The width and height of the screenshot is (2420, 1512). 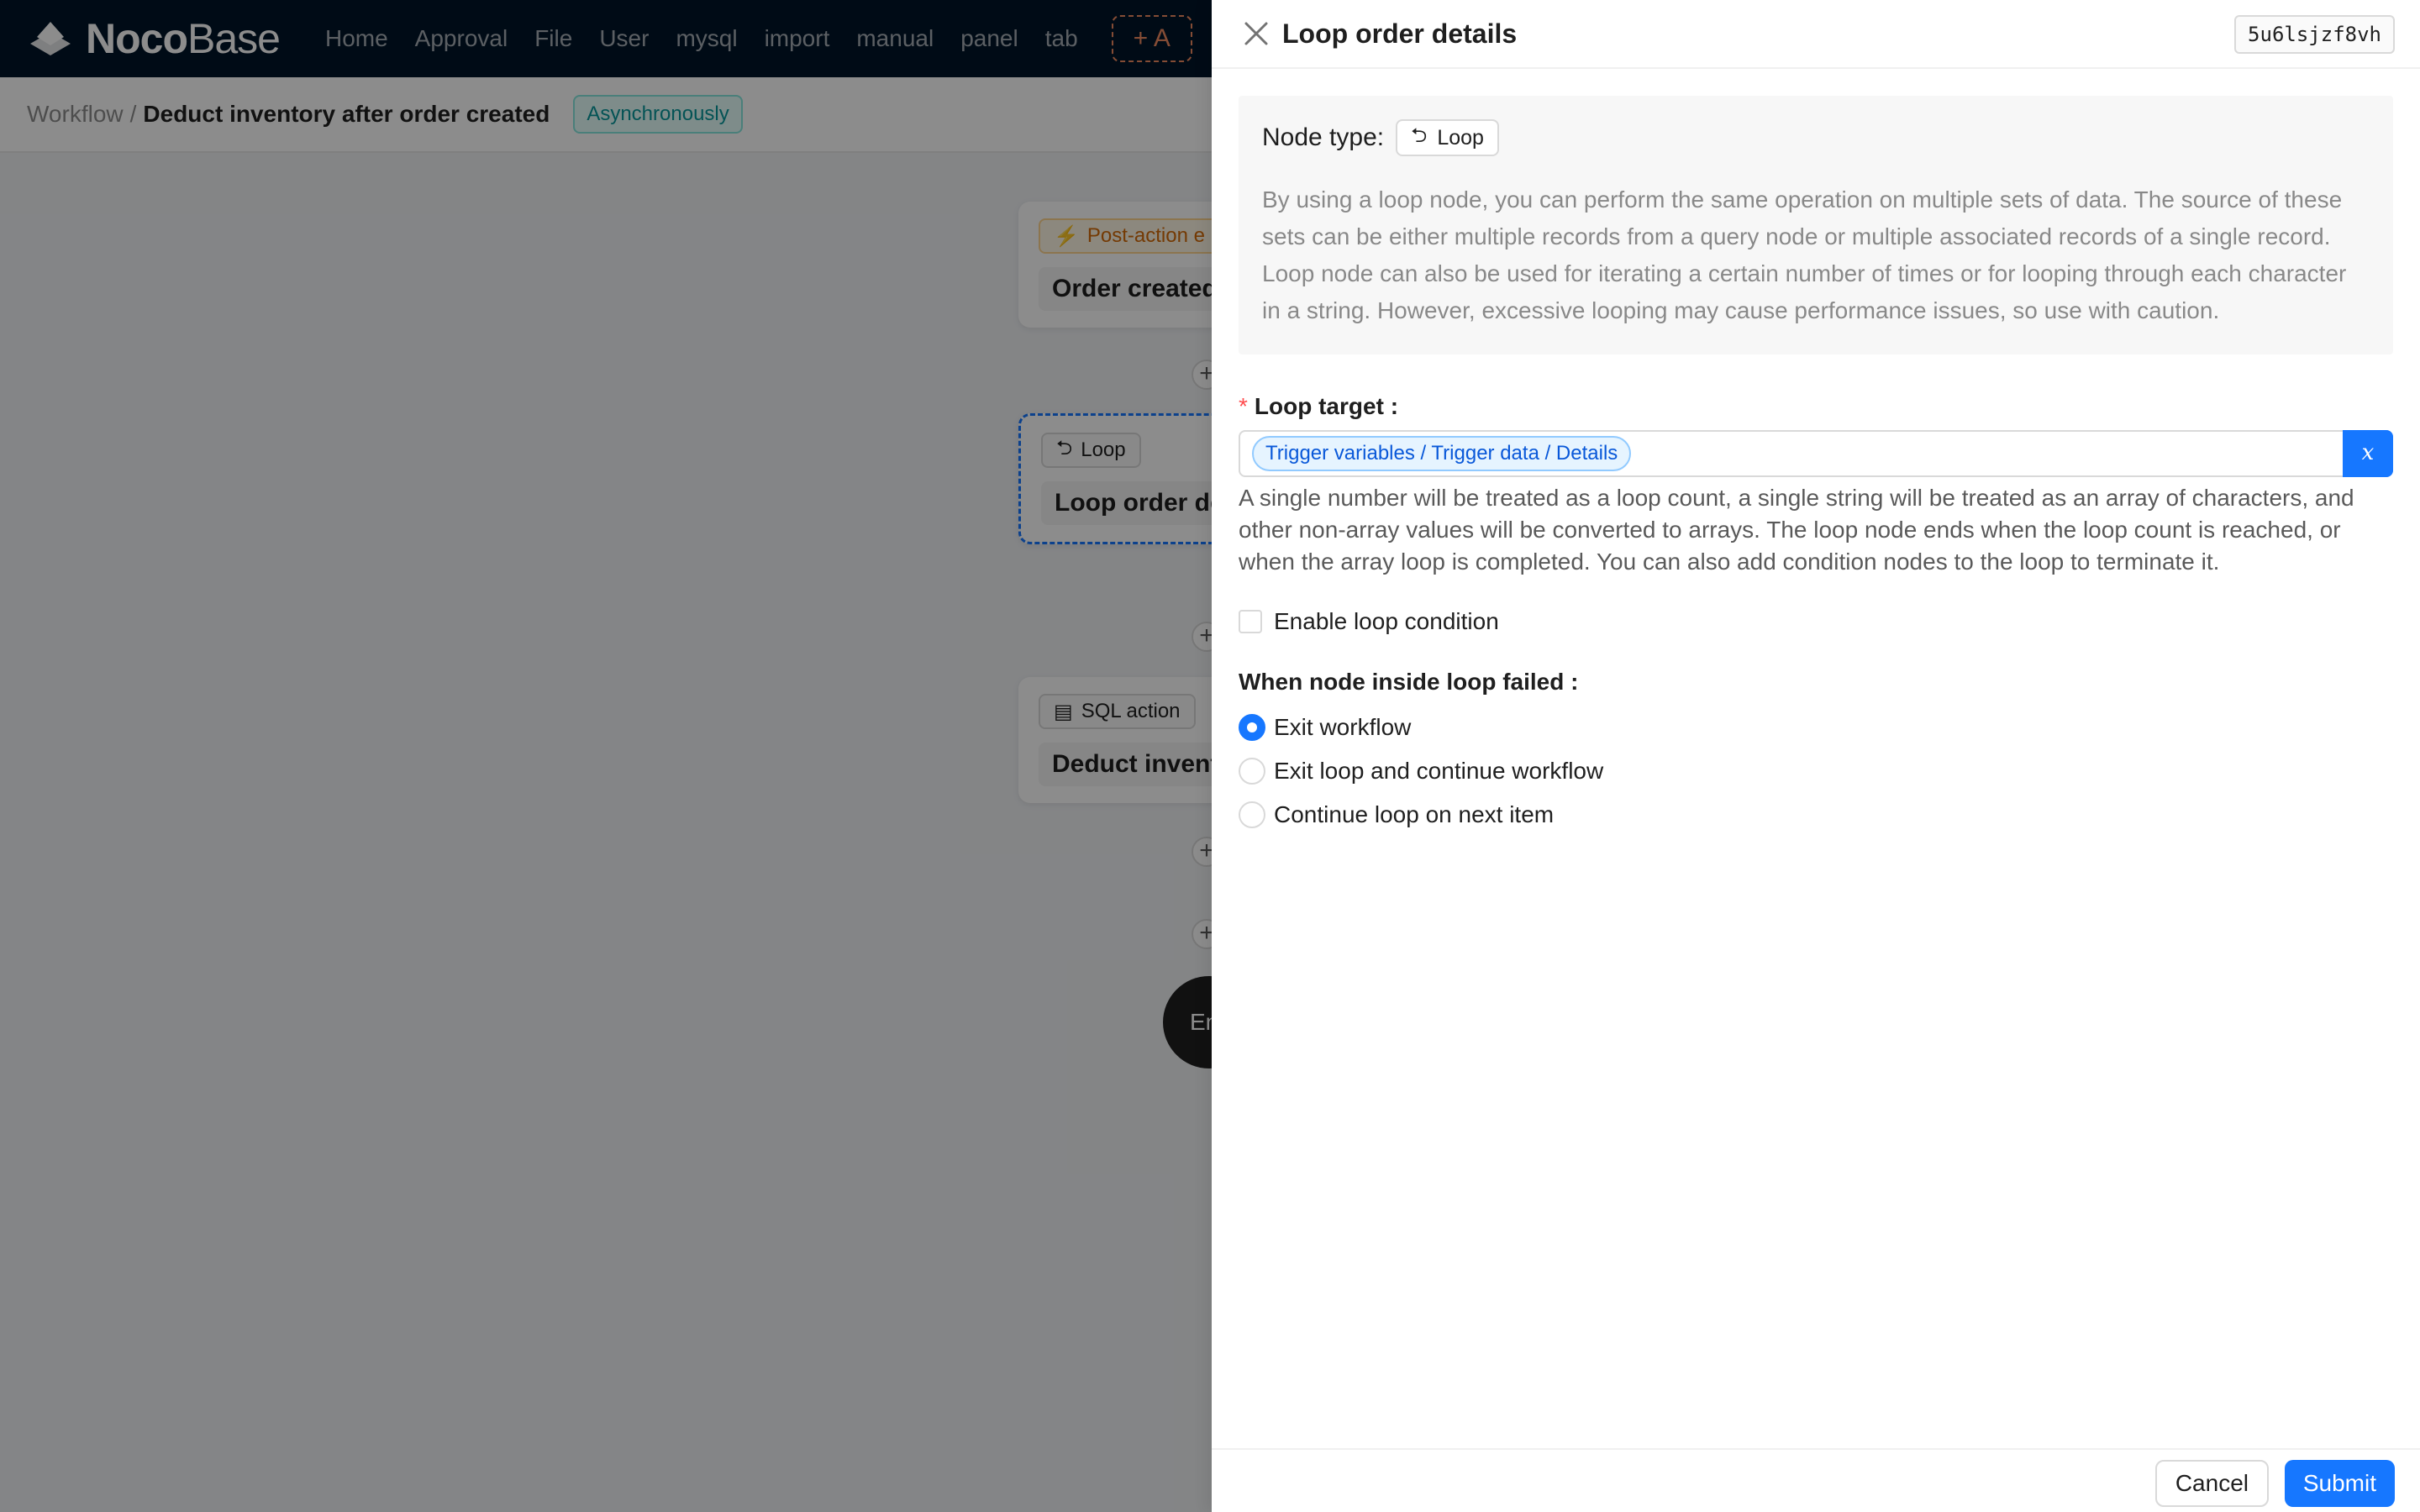 What do you see at coordinates (1399, 34) in the screenshot?
I see `drawer-title: Loop order details` at bounding box center [1399, 34].